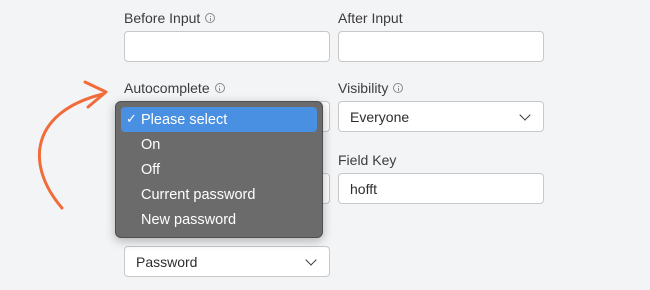  I want to click on before-input-field, so click(227, 46).